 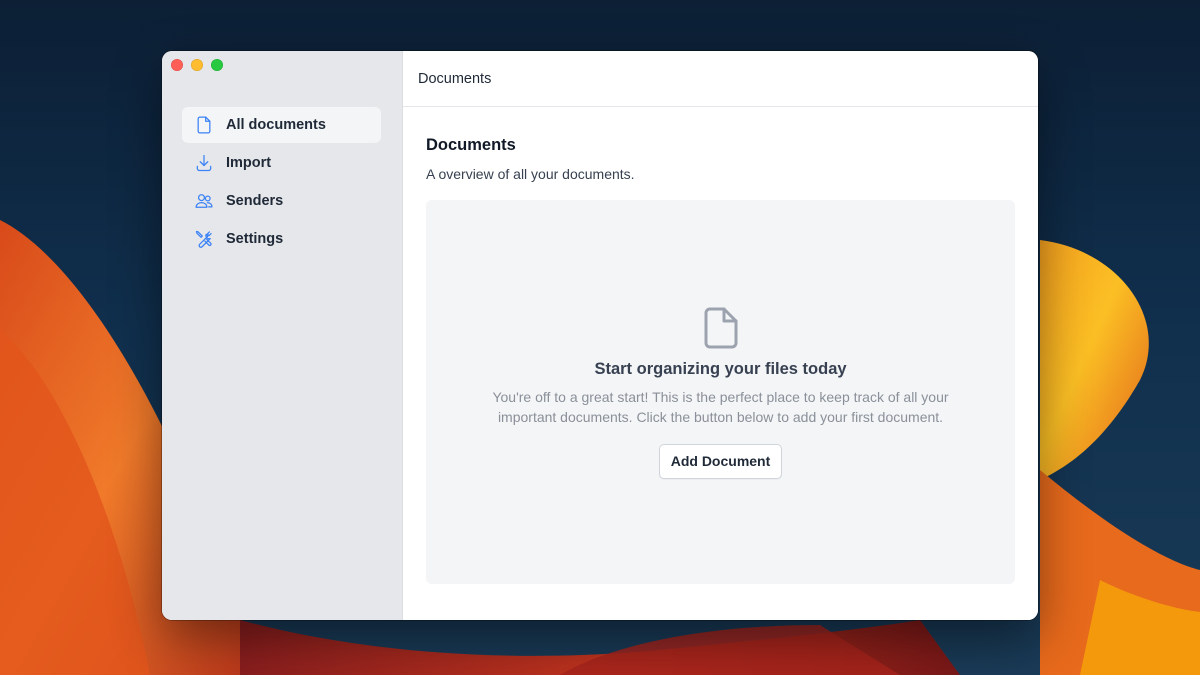 I want to click on window-controls, so click(x=197, y=65).